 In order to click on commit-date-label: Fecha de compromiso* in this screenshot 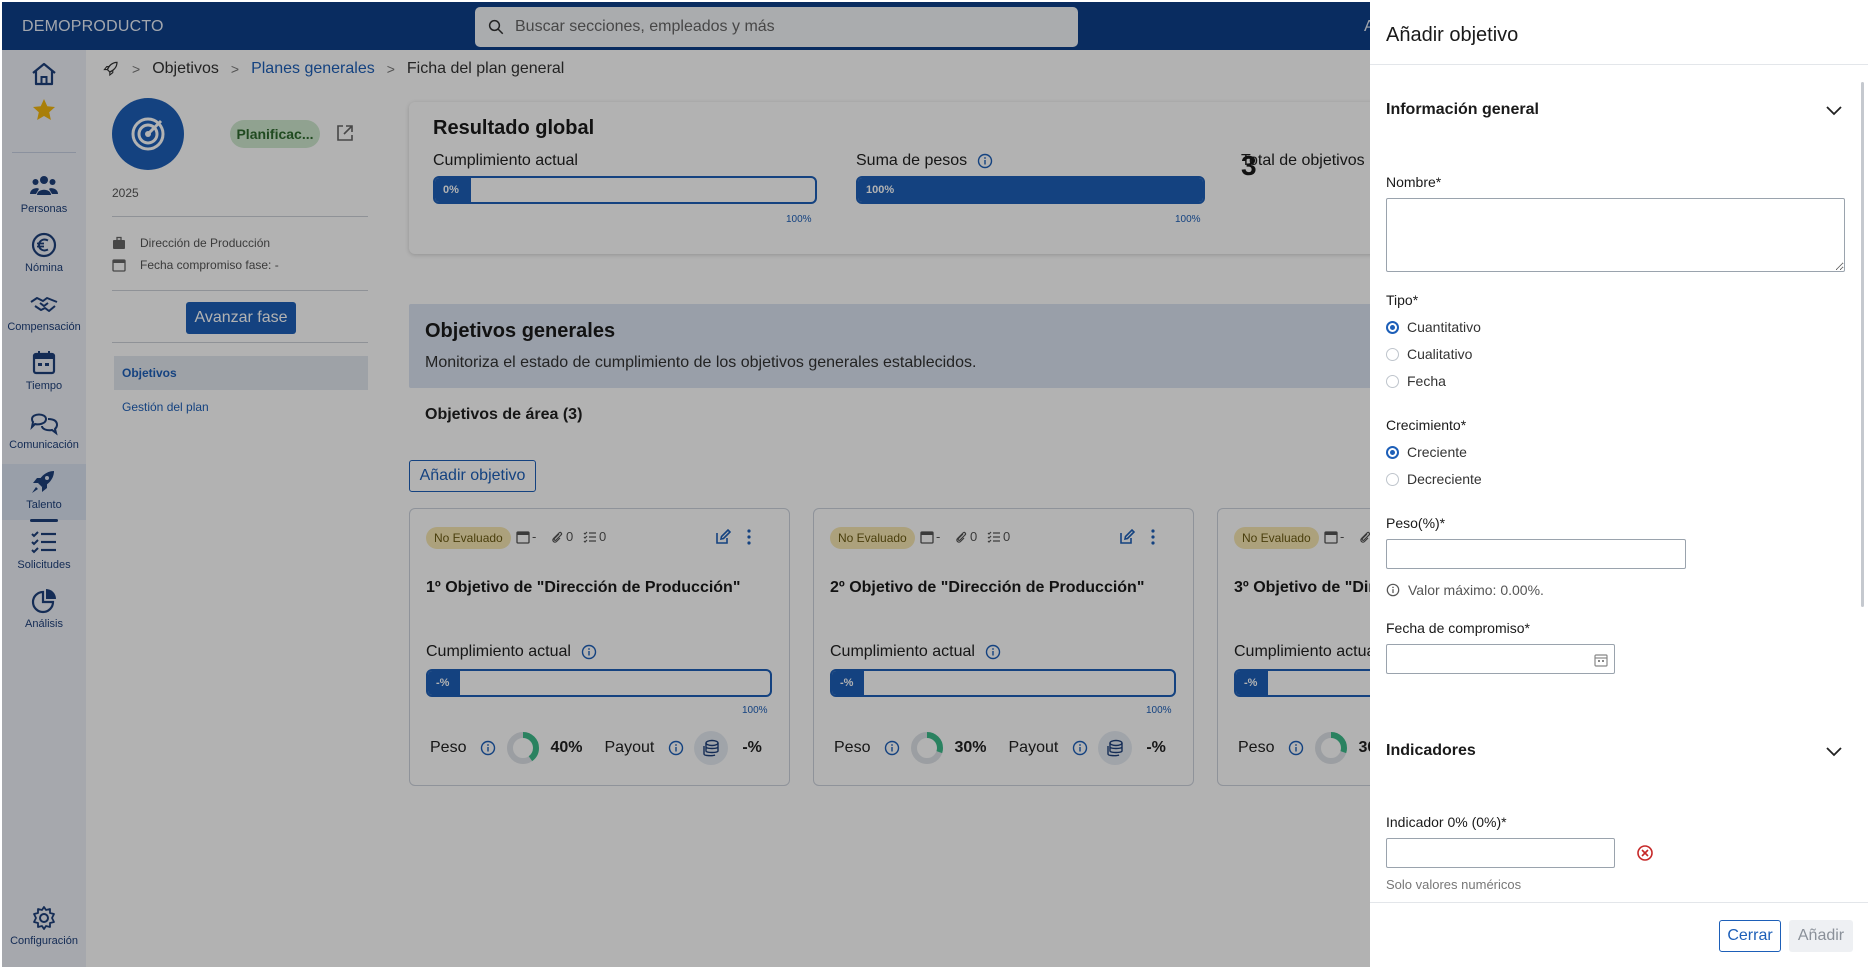, I will do `click(1458, 628)`.